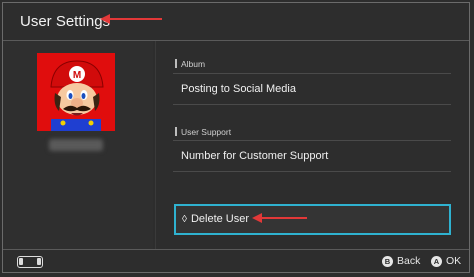 This screenshot has height=277, width=474. Describe the element at coordinates (30, 262) in the screenshot. I see `switch-console-icon` at that location.